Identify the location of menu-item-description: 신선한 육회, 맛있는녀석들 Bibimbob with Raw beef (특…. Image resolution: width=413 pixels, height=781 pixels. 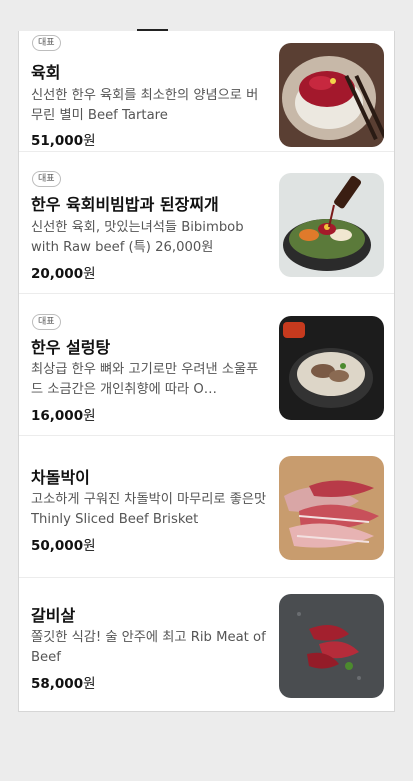
(137, 237).